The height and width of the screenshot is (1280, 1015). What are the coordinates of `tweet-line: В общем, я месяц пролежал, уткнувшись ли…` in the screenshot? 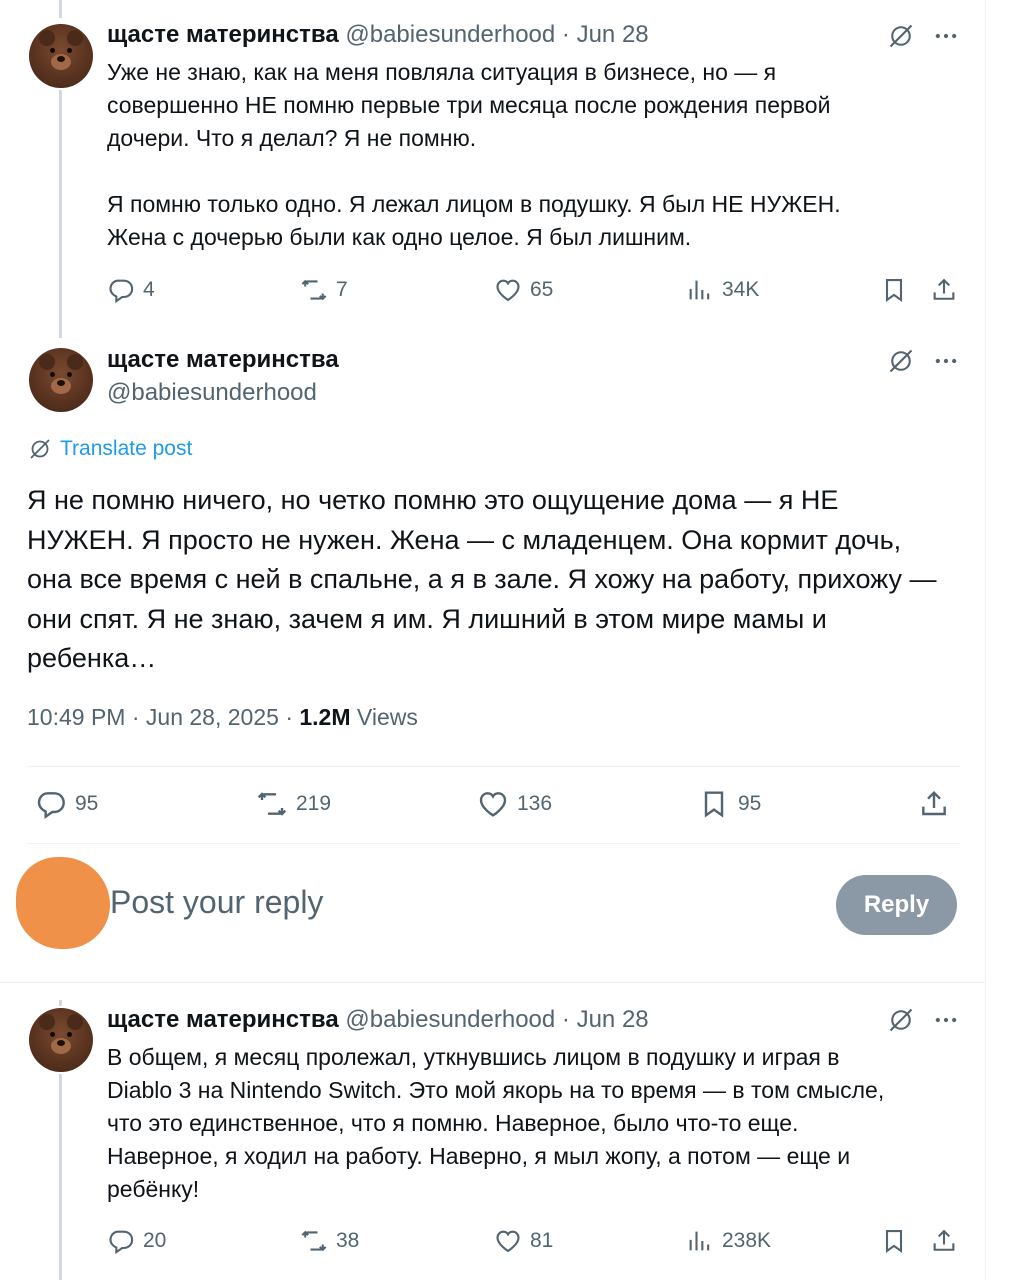 It's located at (473, 1057).